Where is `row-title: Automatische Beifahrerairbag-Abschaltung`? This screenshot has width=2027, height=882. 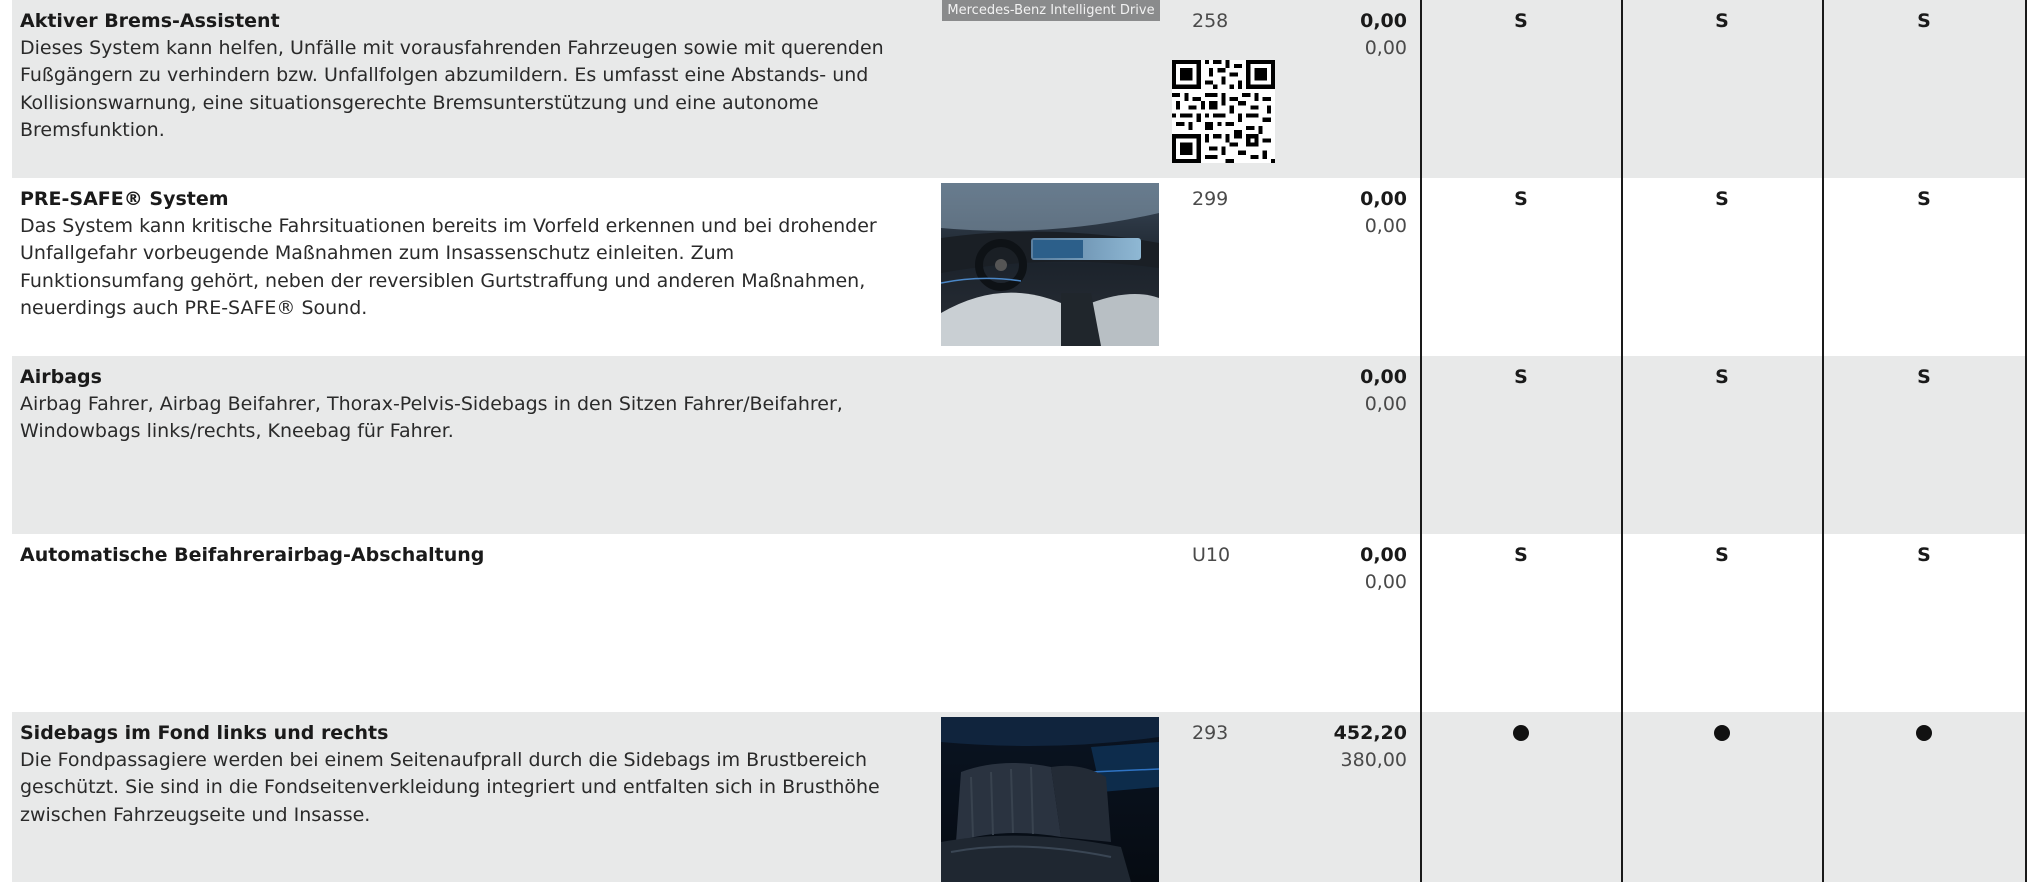
row-title: Automatische Beifahrerairbag-Abschaltung is located at coordinates (252, 555).